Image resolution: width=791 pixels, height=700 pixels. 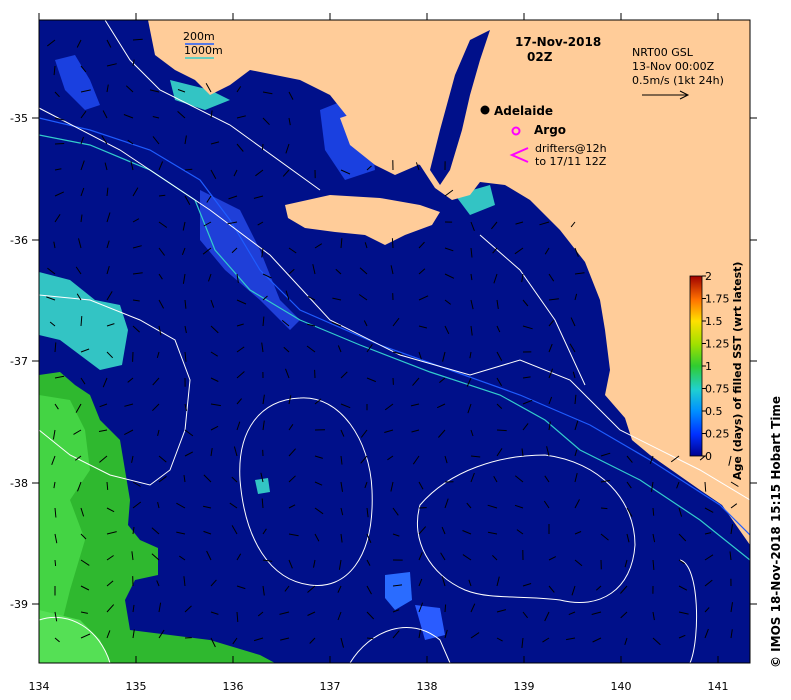 I want to click on colorbar-tick-label: 1.75, so click(x=717, y=299).